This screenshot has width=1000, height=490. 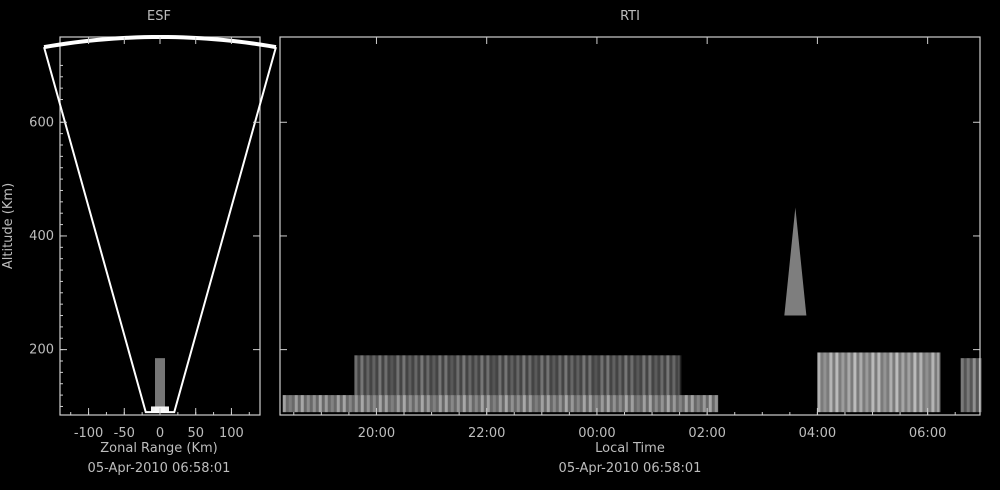 I want to click on esf-y-tick-label: 600, so click(x=41, y=122).